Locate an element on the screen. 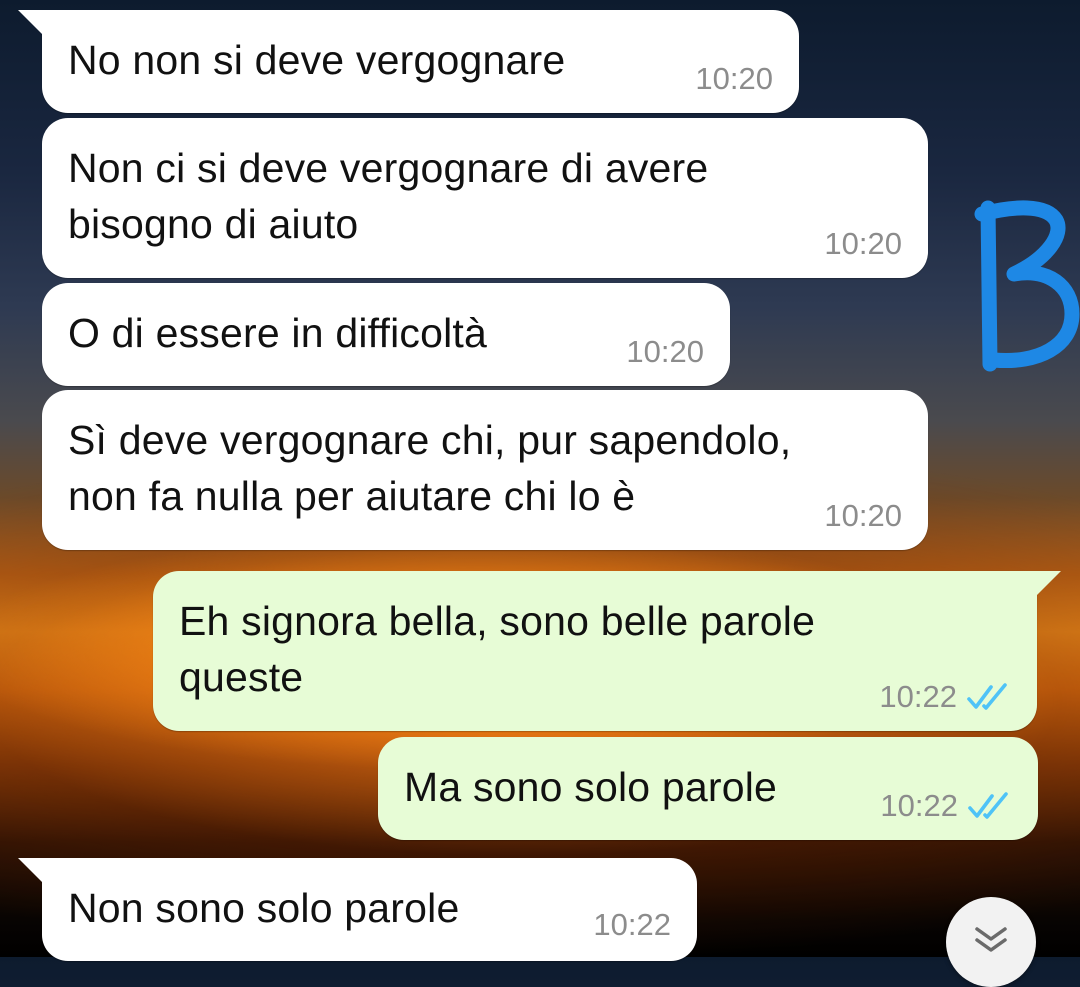 Image resolution: width=1080 pixels, height=987 pixels. chevron-double-down-icon is located at coordinates (991, 939).